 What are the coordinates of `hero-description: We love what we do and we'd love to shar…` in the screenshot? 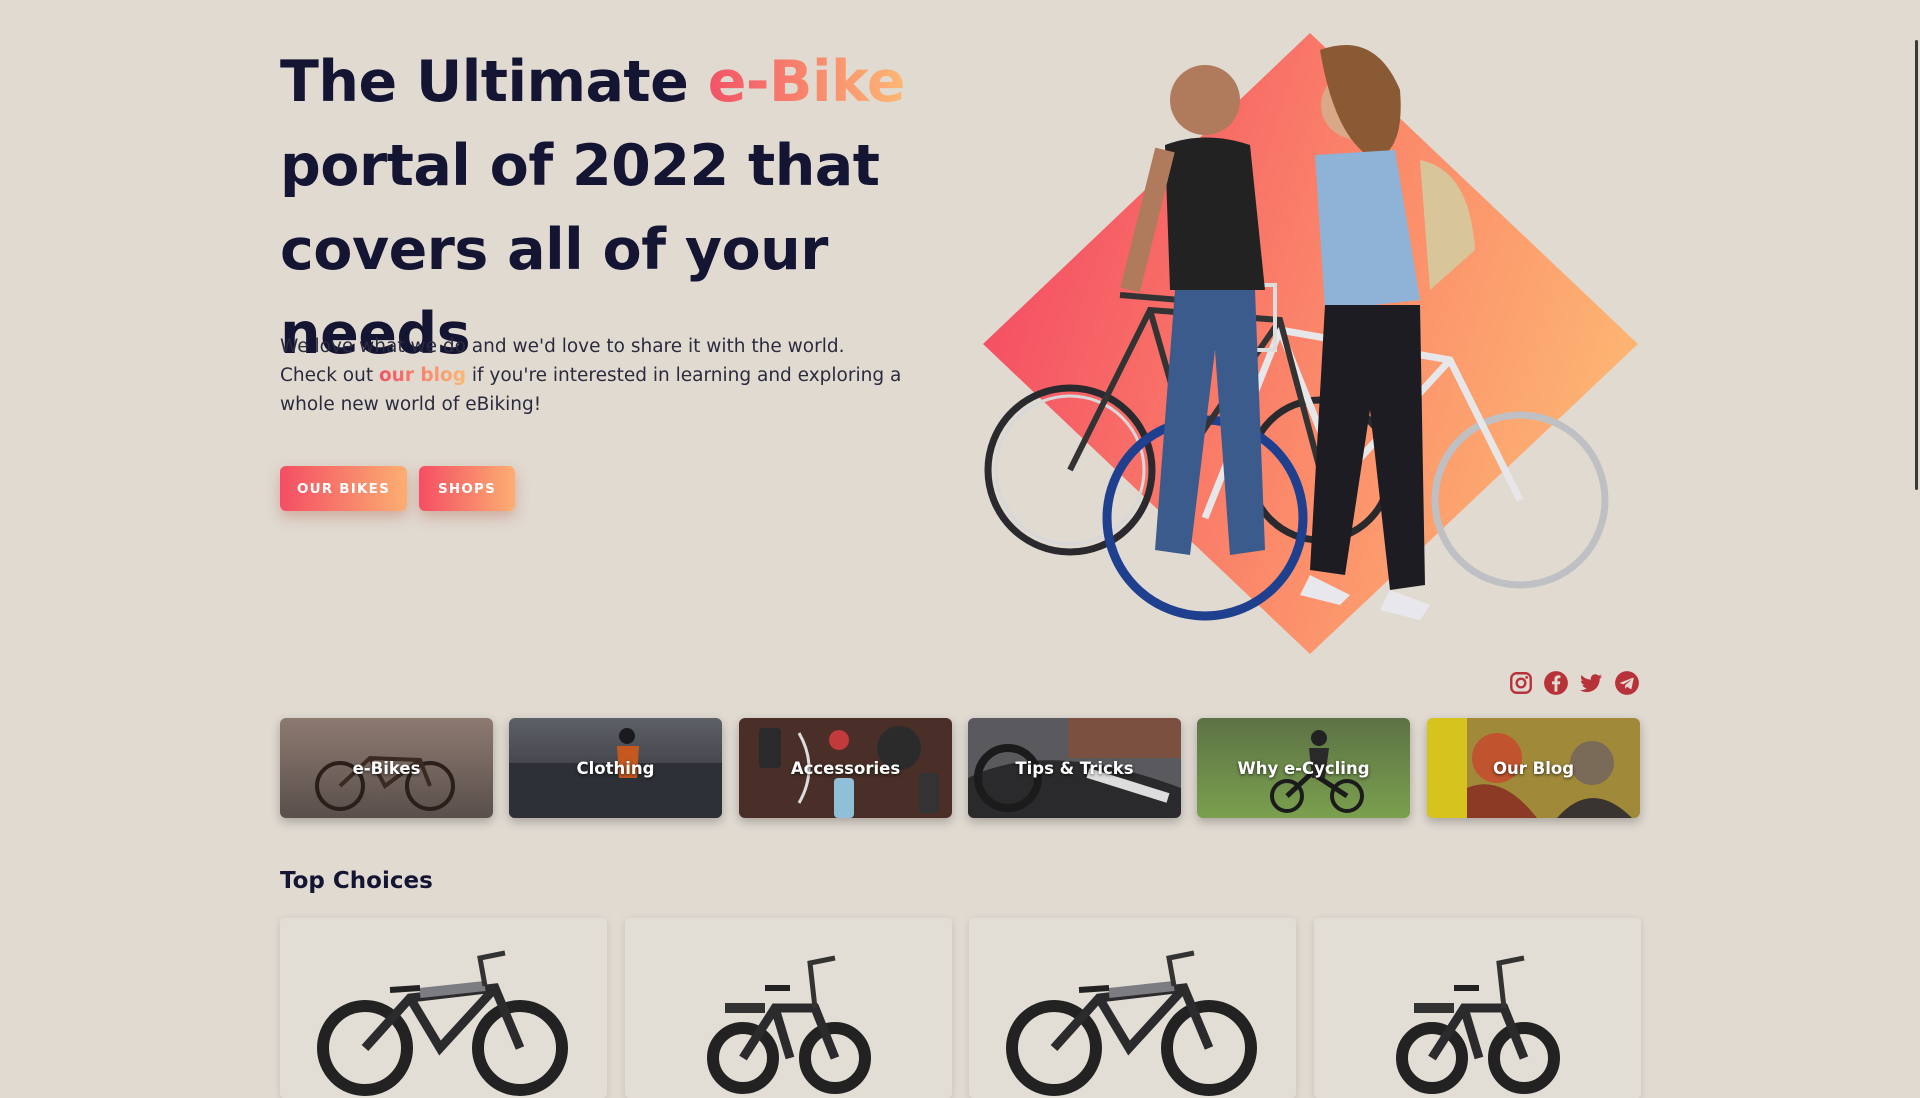 It's located at (600, 375).